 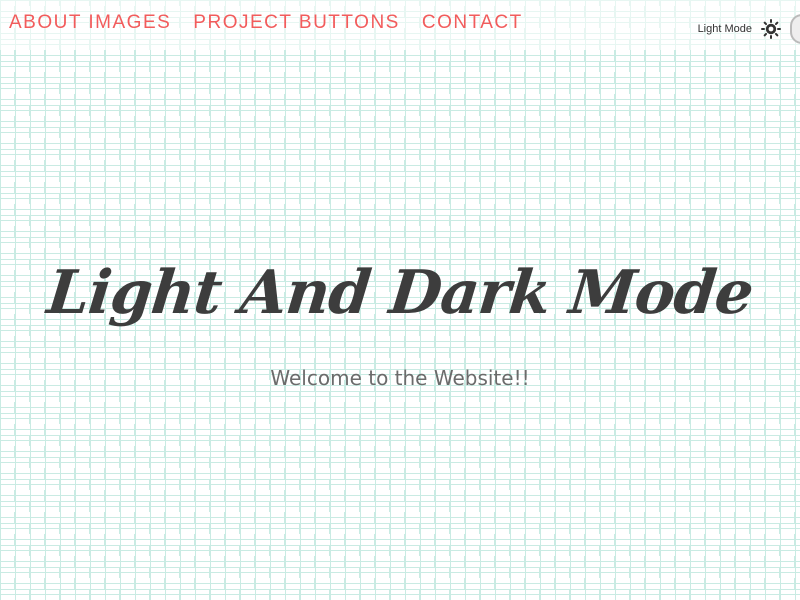 I want to click on theme-mode-label: Light Mode, so click(x=724, y=29).